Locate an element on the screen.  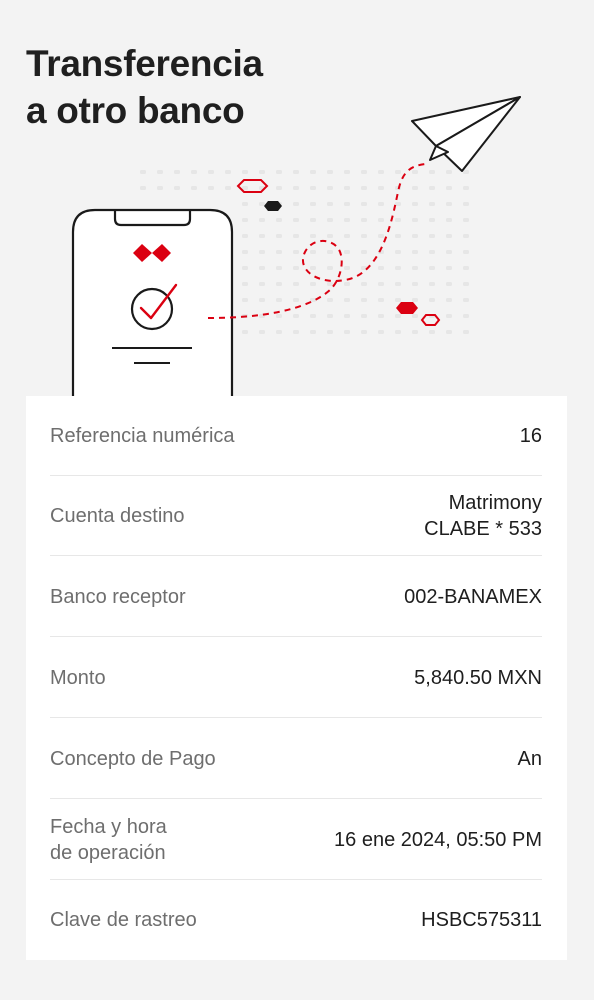
clave-rastreo-value: HSBC575311 is located at coordinates (481, 920).